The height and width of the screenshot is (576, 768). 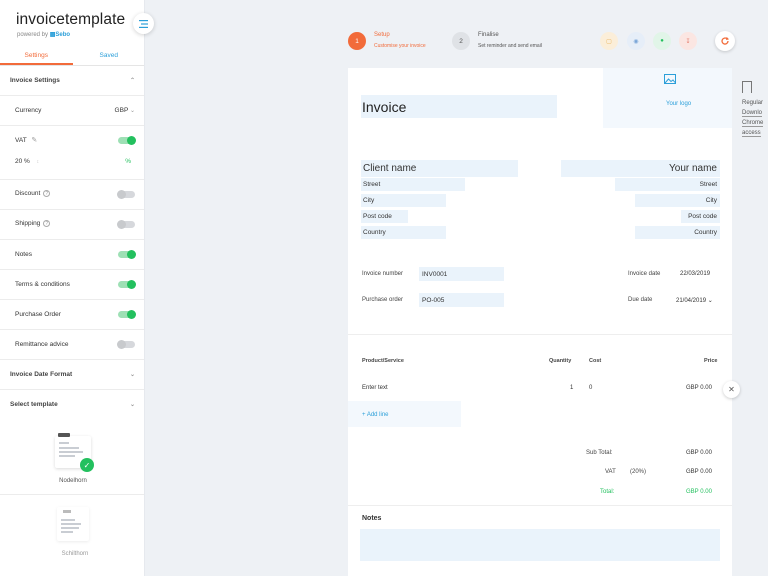 I want to click on side-note-line: Chrome, so click(x=753, y=123).